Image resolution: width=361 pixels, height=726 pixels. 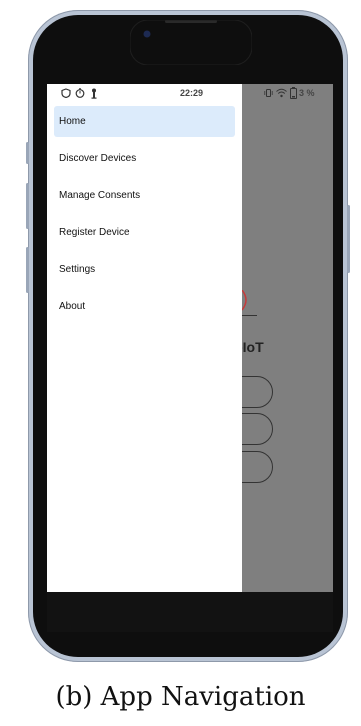 I want to click on background-logo, so click(x=244, y=300).